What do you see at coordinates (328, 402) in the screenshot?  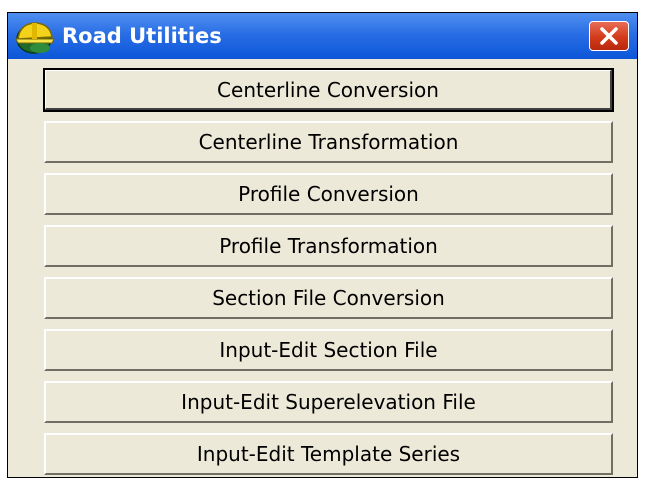 I see `input-edit-superelevation-file-button: Input-Edit Superelevation File` at bounding box center [328, 402].